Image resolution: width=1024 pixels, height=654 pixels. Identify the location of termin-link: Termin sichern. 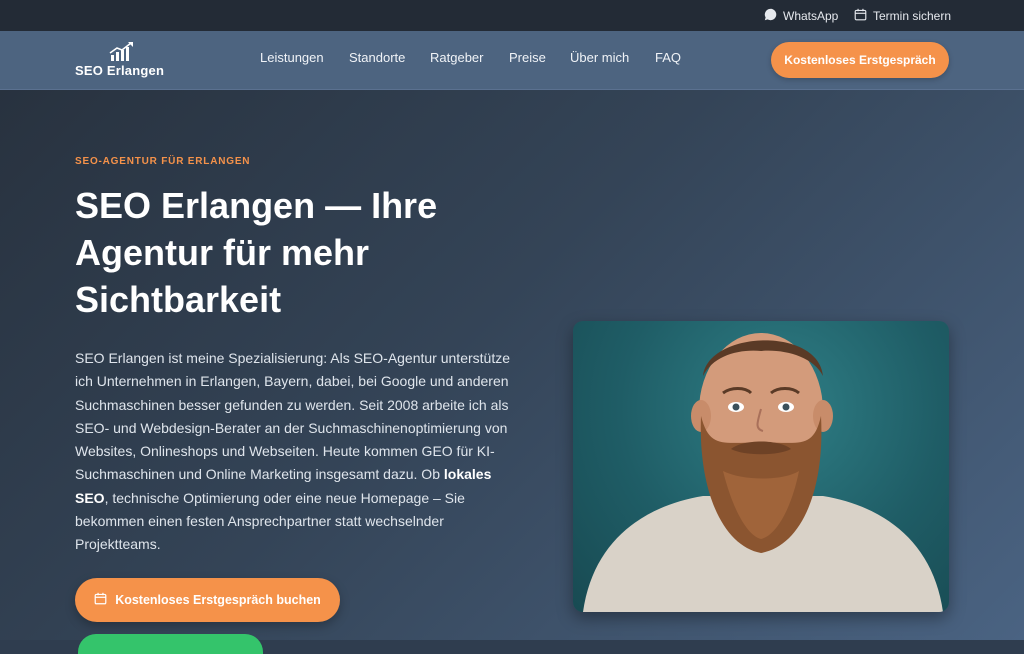
(902, 16).